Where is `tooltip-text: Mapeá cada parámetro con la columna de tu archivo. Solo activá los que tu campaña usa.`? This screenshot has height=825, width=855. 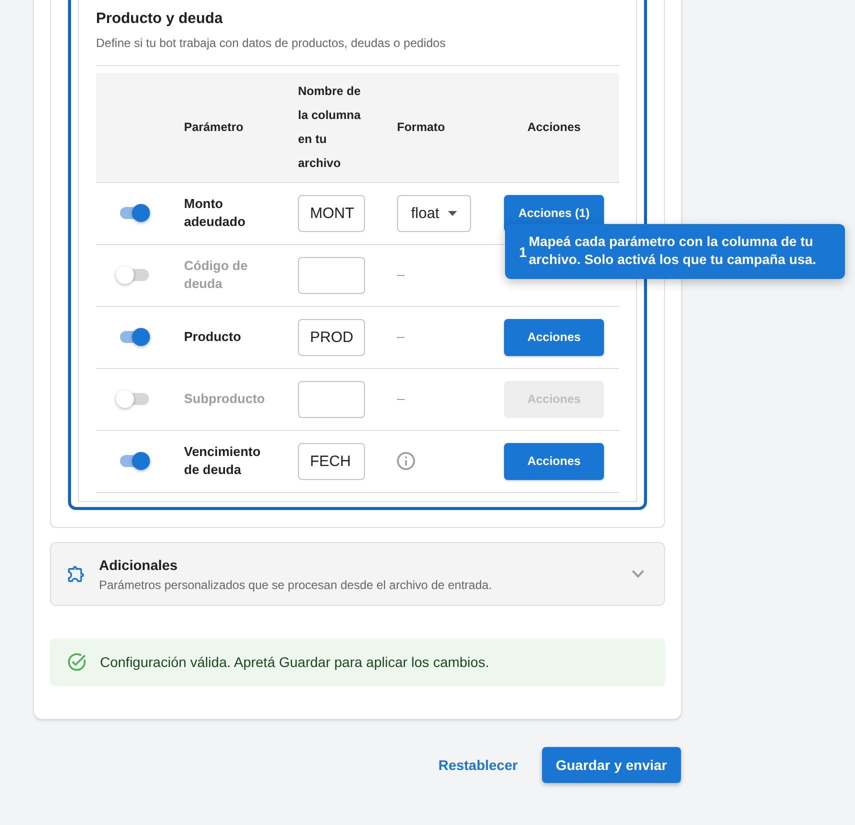
tooltip-text: Mapeá cada parámetro con la columna de tu archivo. Solo activá los que tu campaña usa. is located at coordinates (673, 251).